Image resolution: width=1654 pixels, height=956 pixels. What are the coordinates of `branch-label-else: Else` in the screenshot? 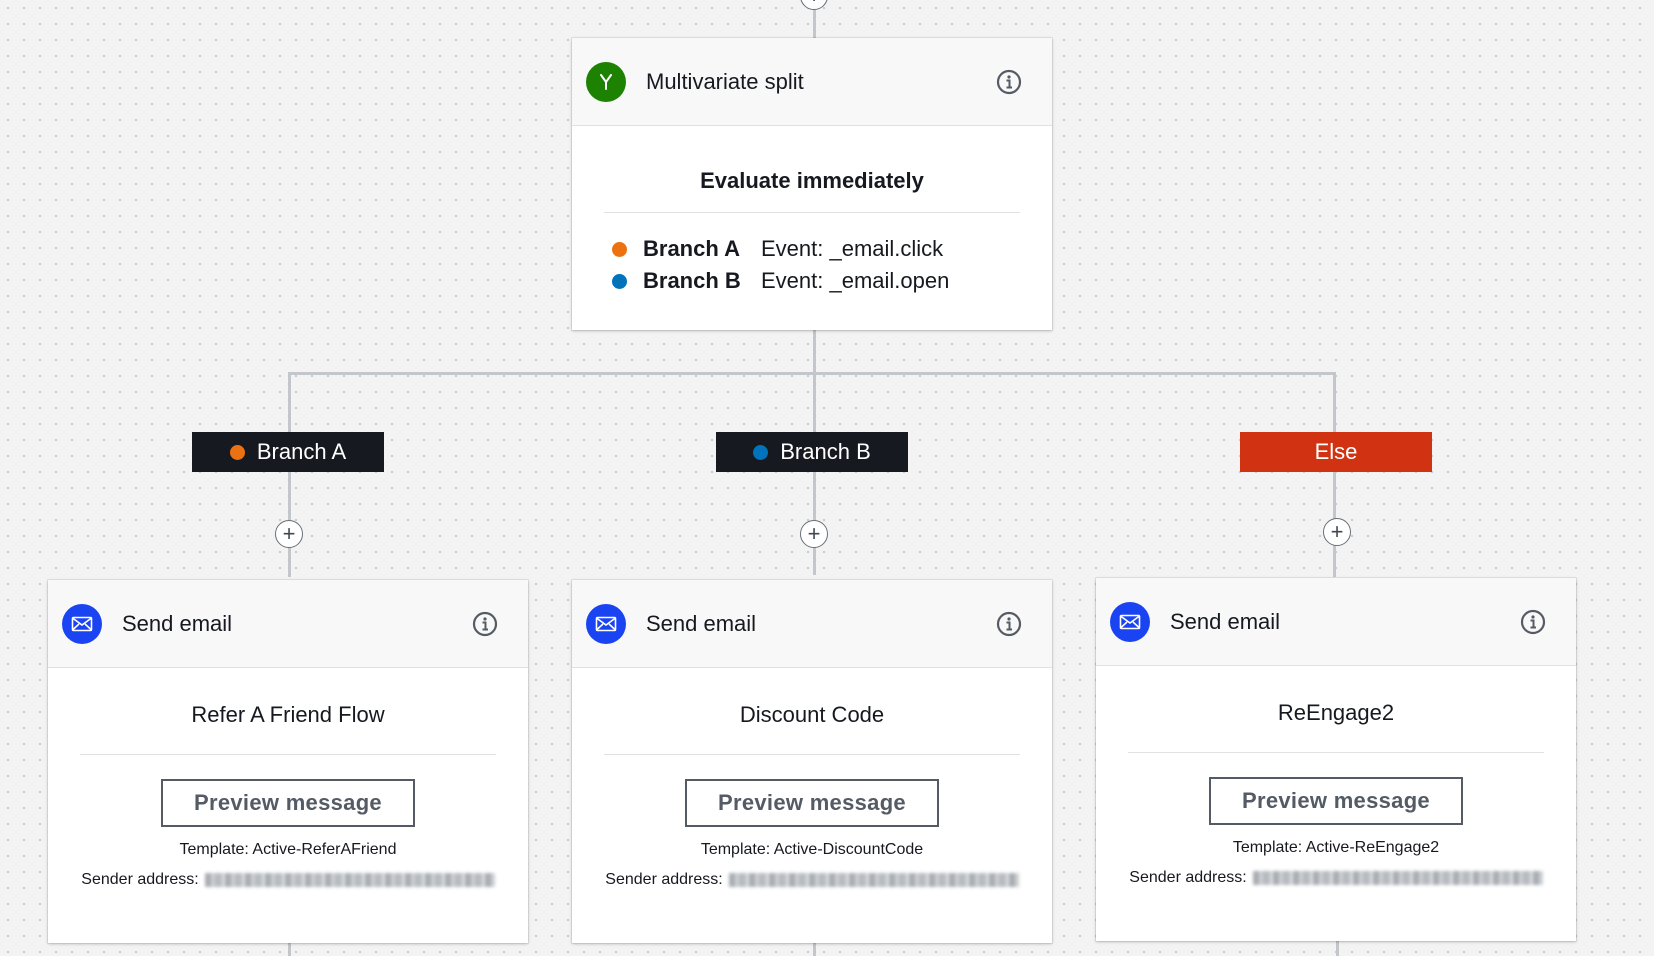 It's located at (1336, 452).